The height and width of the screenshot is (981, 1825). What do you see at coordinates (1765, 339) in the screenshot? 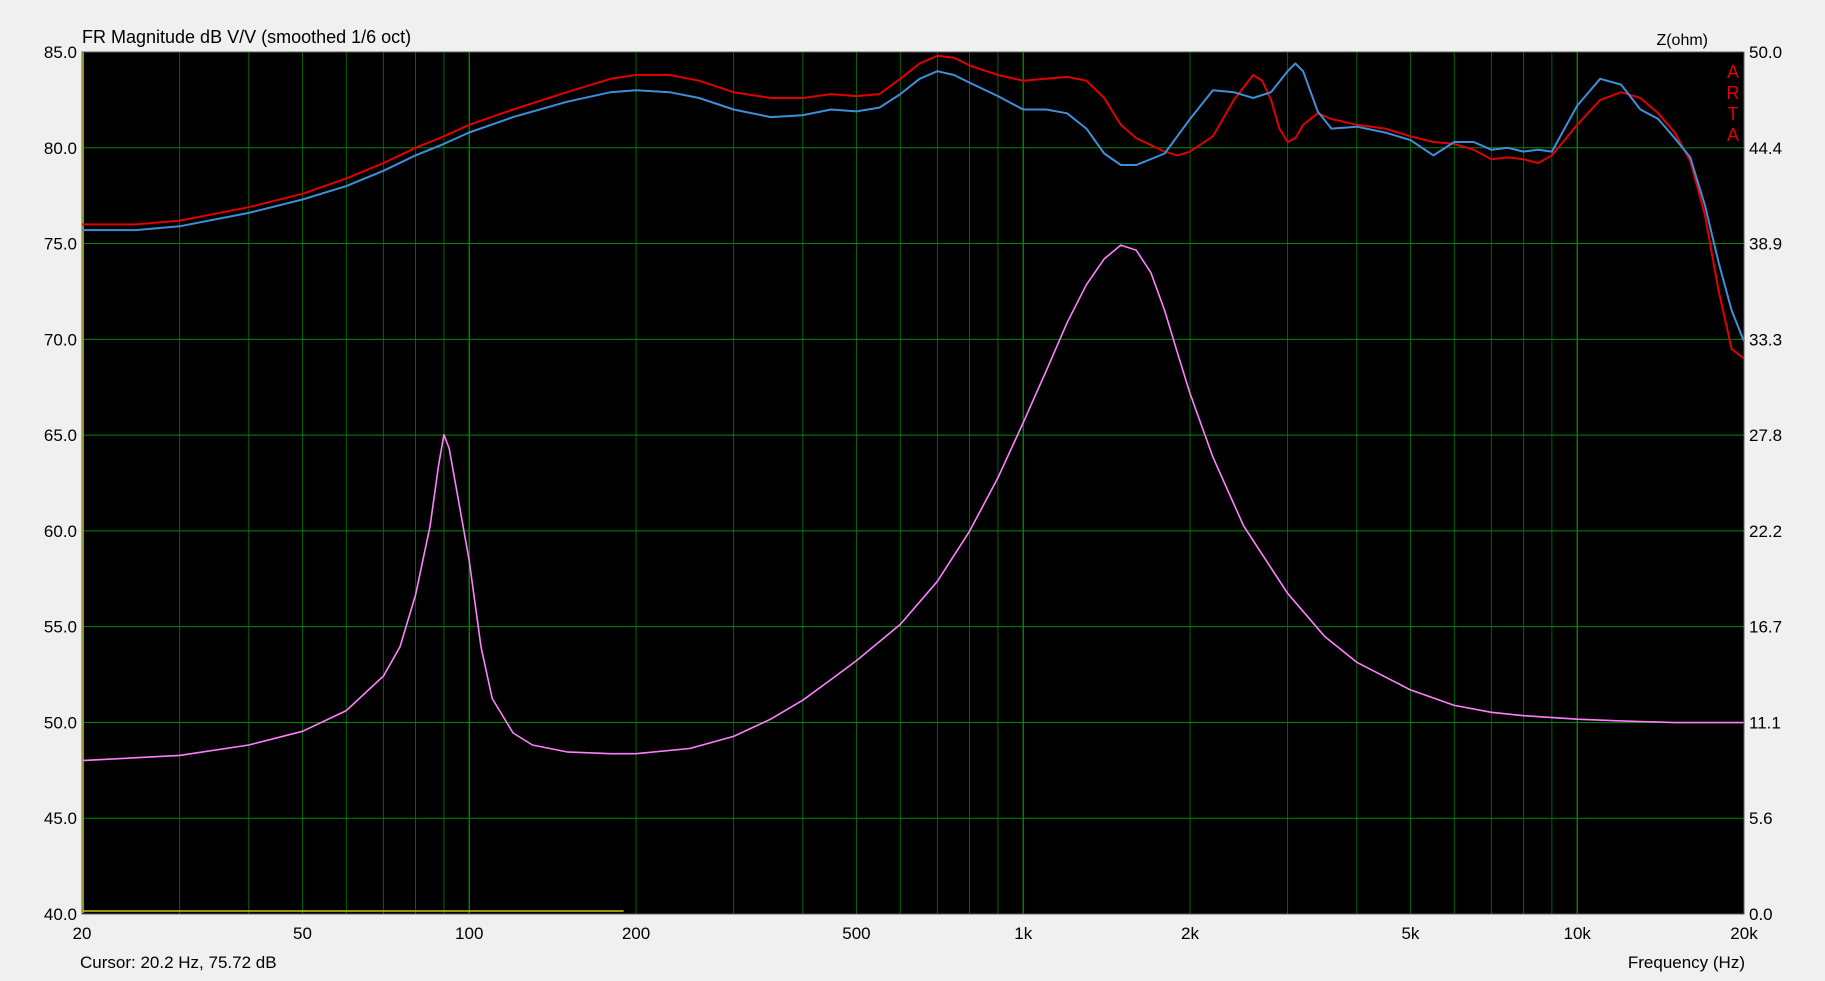
I see `y-right-tick-label: 33.3` at bounding box center [1765, 339].